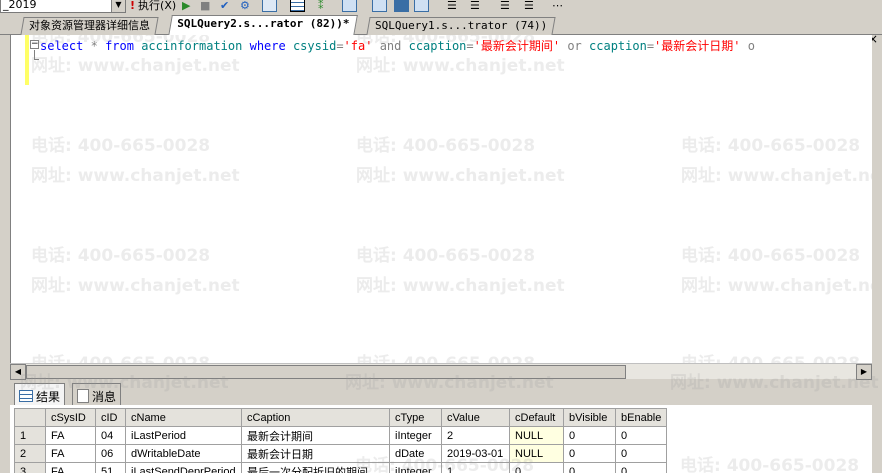 Image resolution: width=882 pixels, height=473 pixels. Describe the element at coordinates (452, 6) in the screenshot. I see `uncomment-button: ☰` at that location.